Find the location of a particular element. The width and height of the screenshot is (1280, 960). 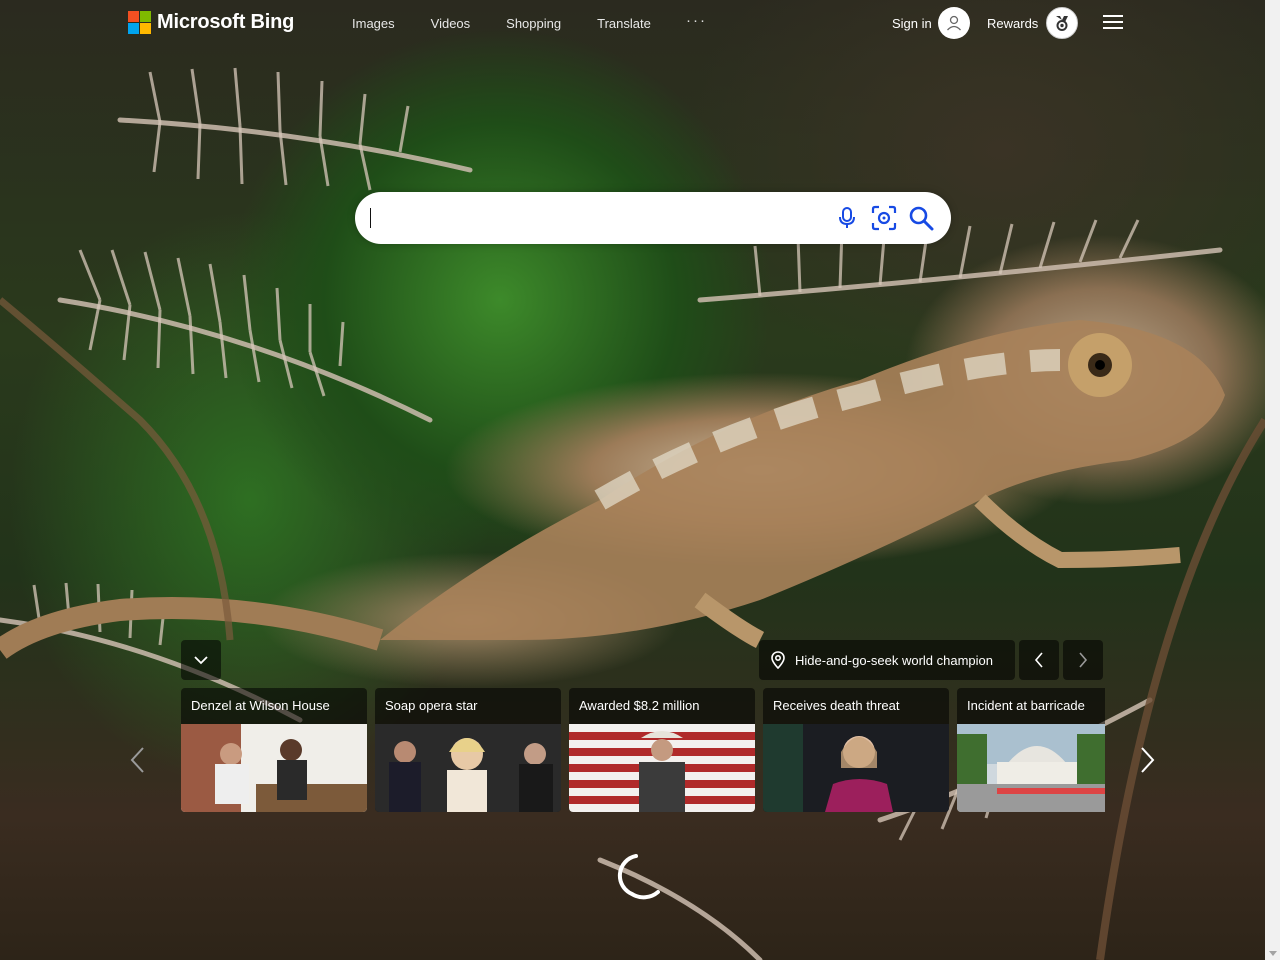

top-nav: Images Videos Shopping Translate ··· is located at coordinates (528, 21).